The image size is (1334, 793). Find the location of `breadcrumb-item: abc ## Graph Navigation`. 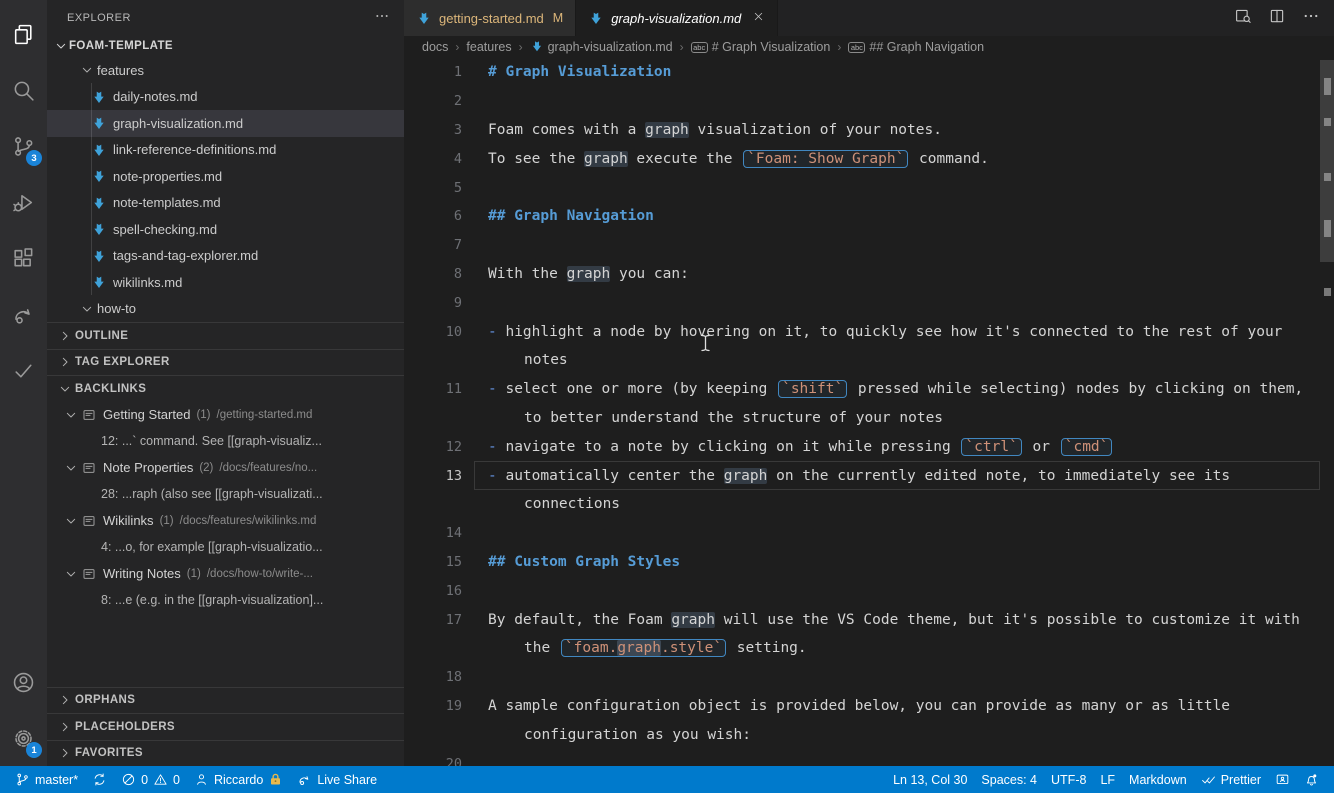

breadcrumb-item: abc ## Graph Navigation is located at coordinates (916, 47).